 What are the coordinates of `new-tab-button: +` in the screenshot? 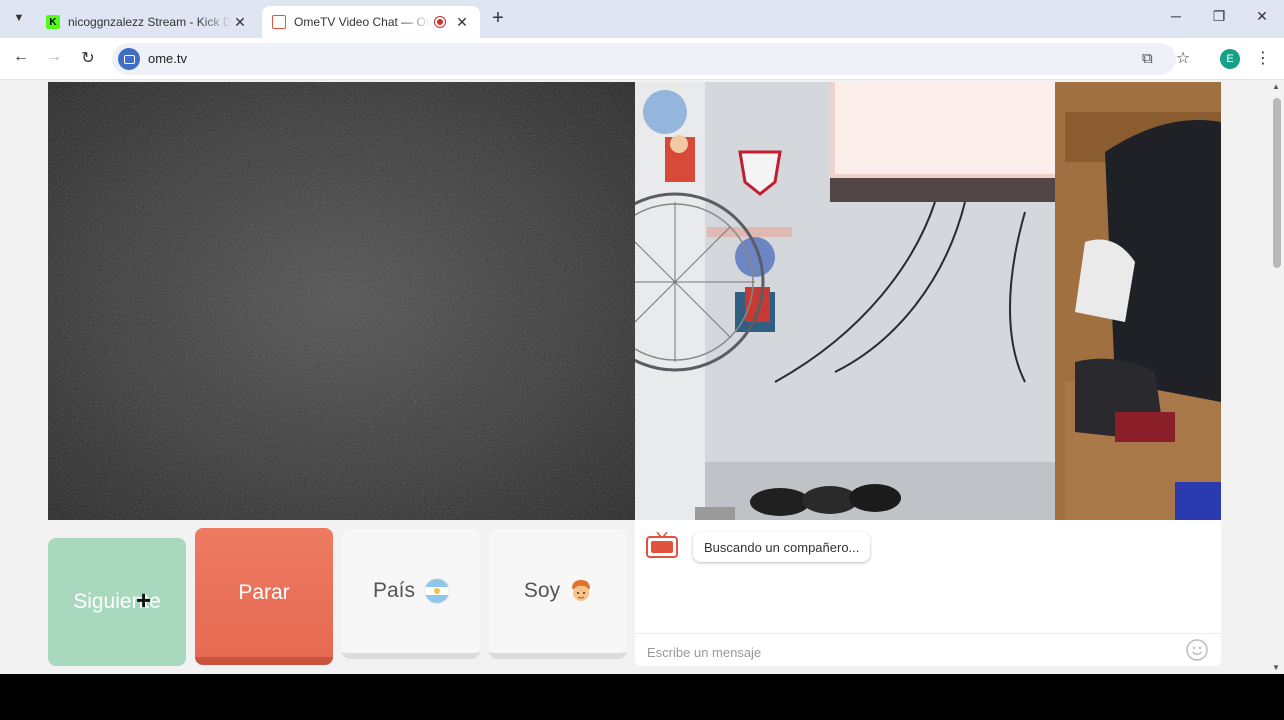 It's located at (498, 18).